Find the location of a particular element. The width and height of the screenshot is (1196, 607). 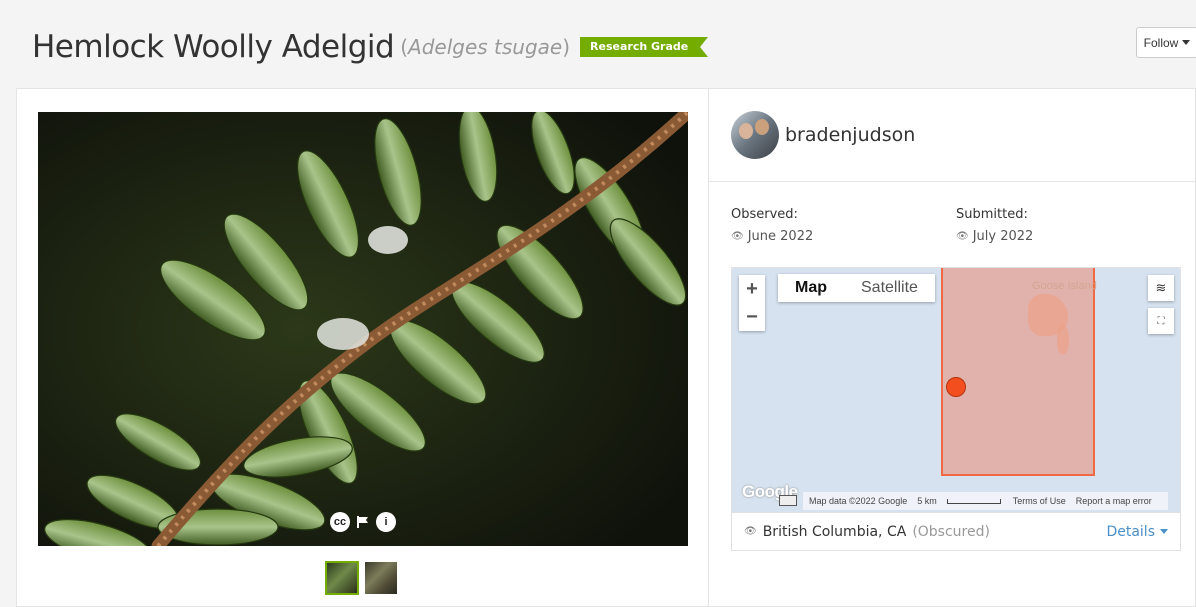

submitted-value-row: 👁 July 2022 is located at coordinates (1068, 236).